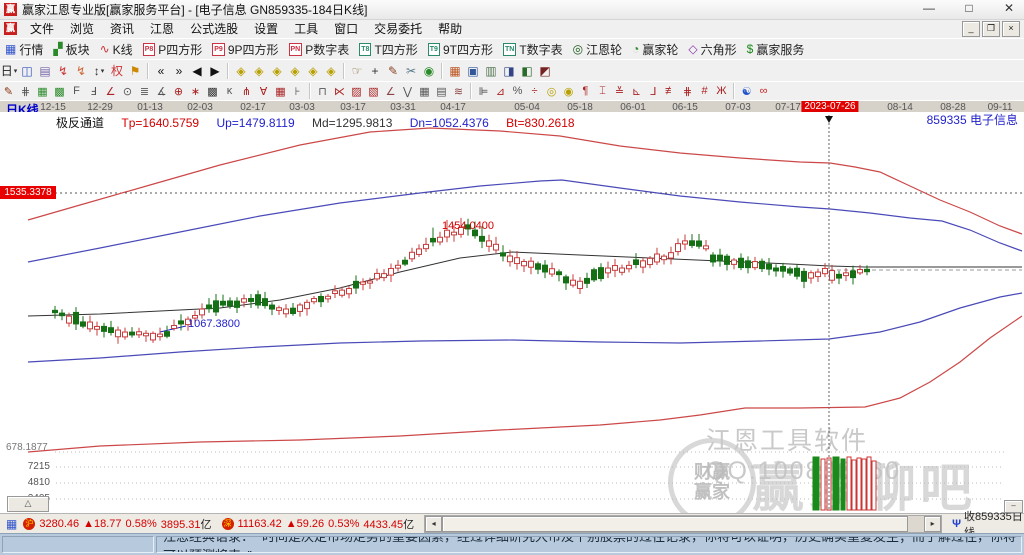 The width and height of the screenshot is (1024, 555). What do you see at coordinates (42, 28) in the screenshot?
I see `menu-文件: 文件` at bounding box center [42, 28].